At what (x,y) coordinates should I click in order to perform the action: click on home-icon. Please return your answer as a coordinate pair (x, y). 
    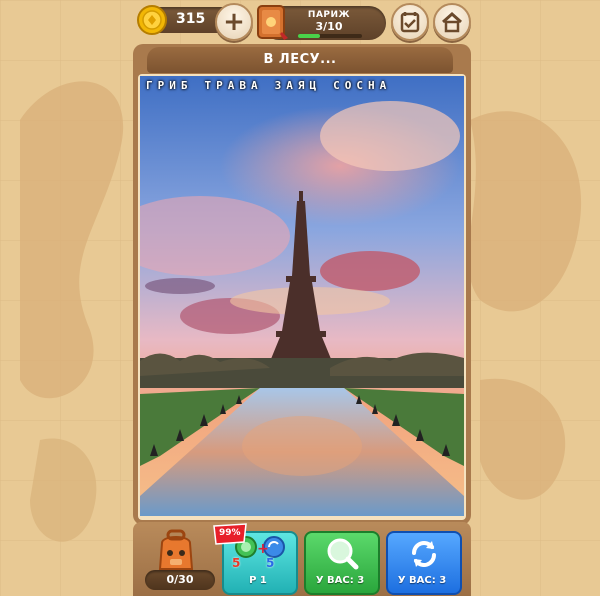
    Looking at the image, I should click on (452, 22).